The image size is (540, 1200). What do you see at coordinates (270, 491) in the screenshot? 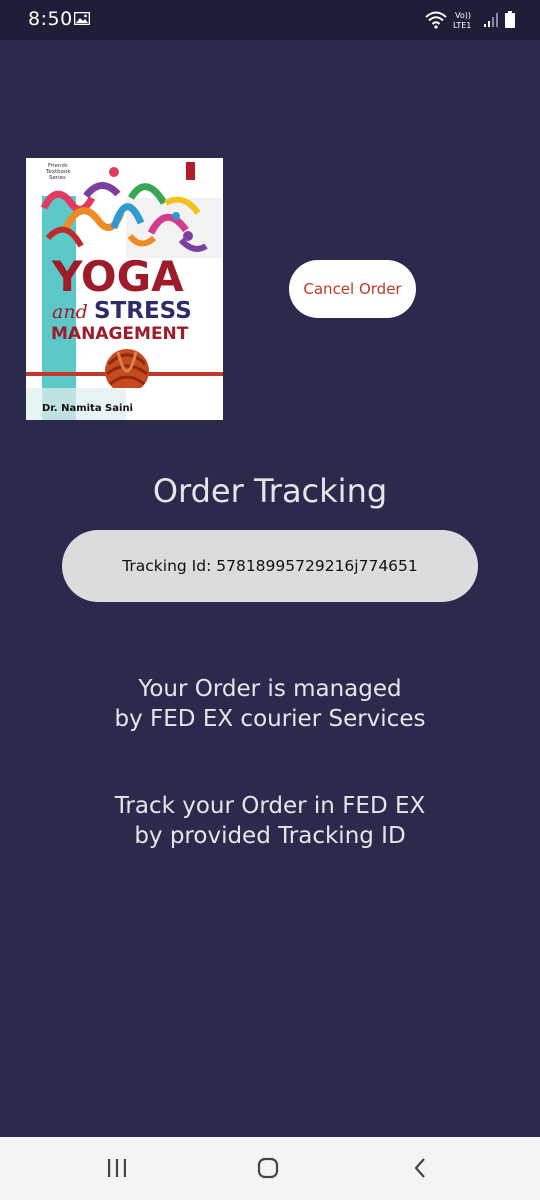
I see `page-title: Order Tracking` at bounding box center [270, 491].